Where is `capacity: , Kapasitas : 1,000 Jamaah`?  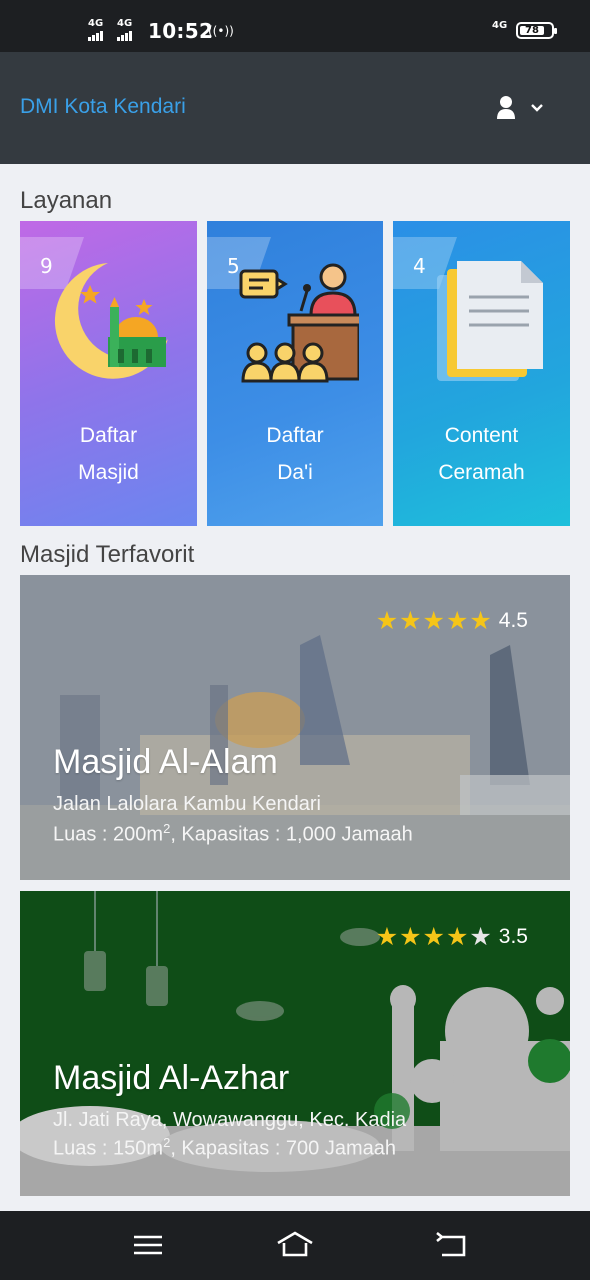
capacity: , Kapasitas : 1,000 Jamaah is located at coordinates (291, 834).